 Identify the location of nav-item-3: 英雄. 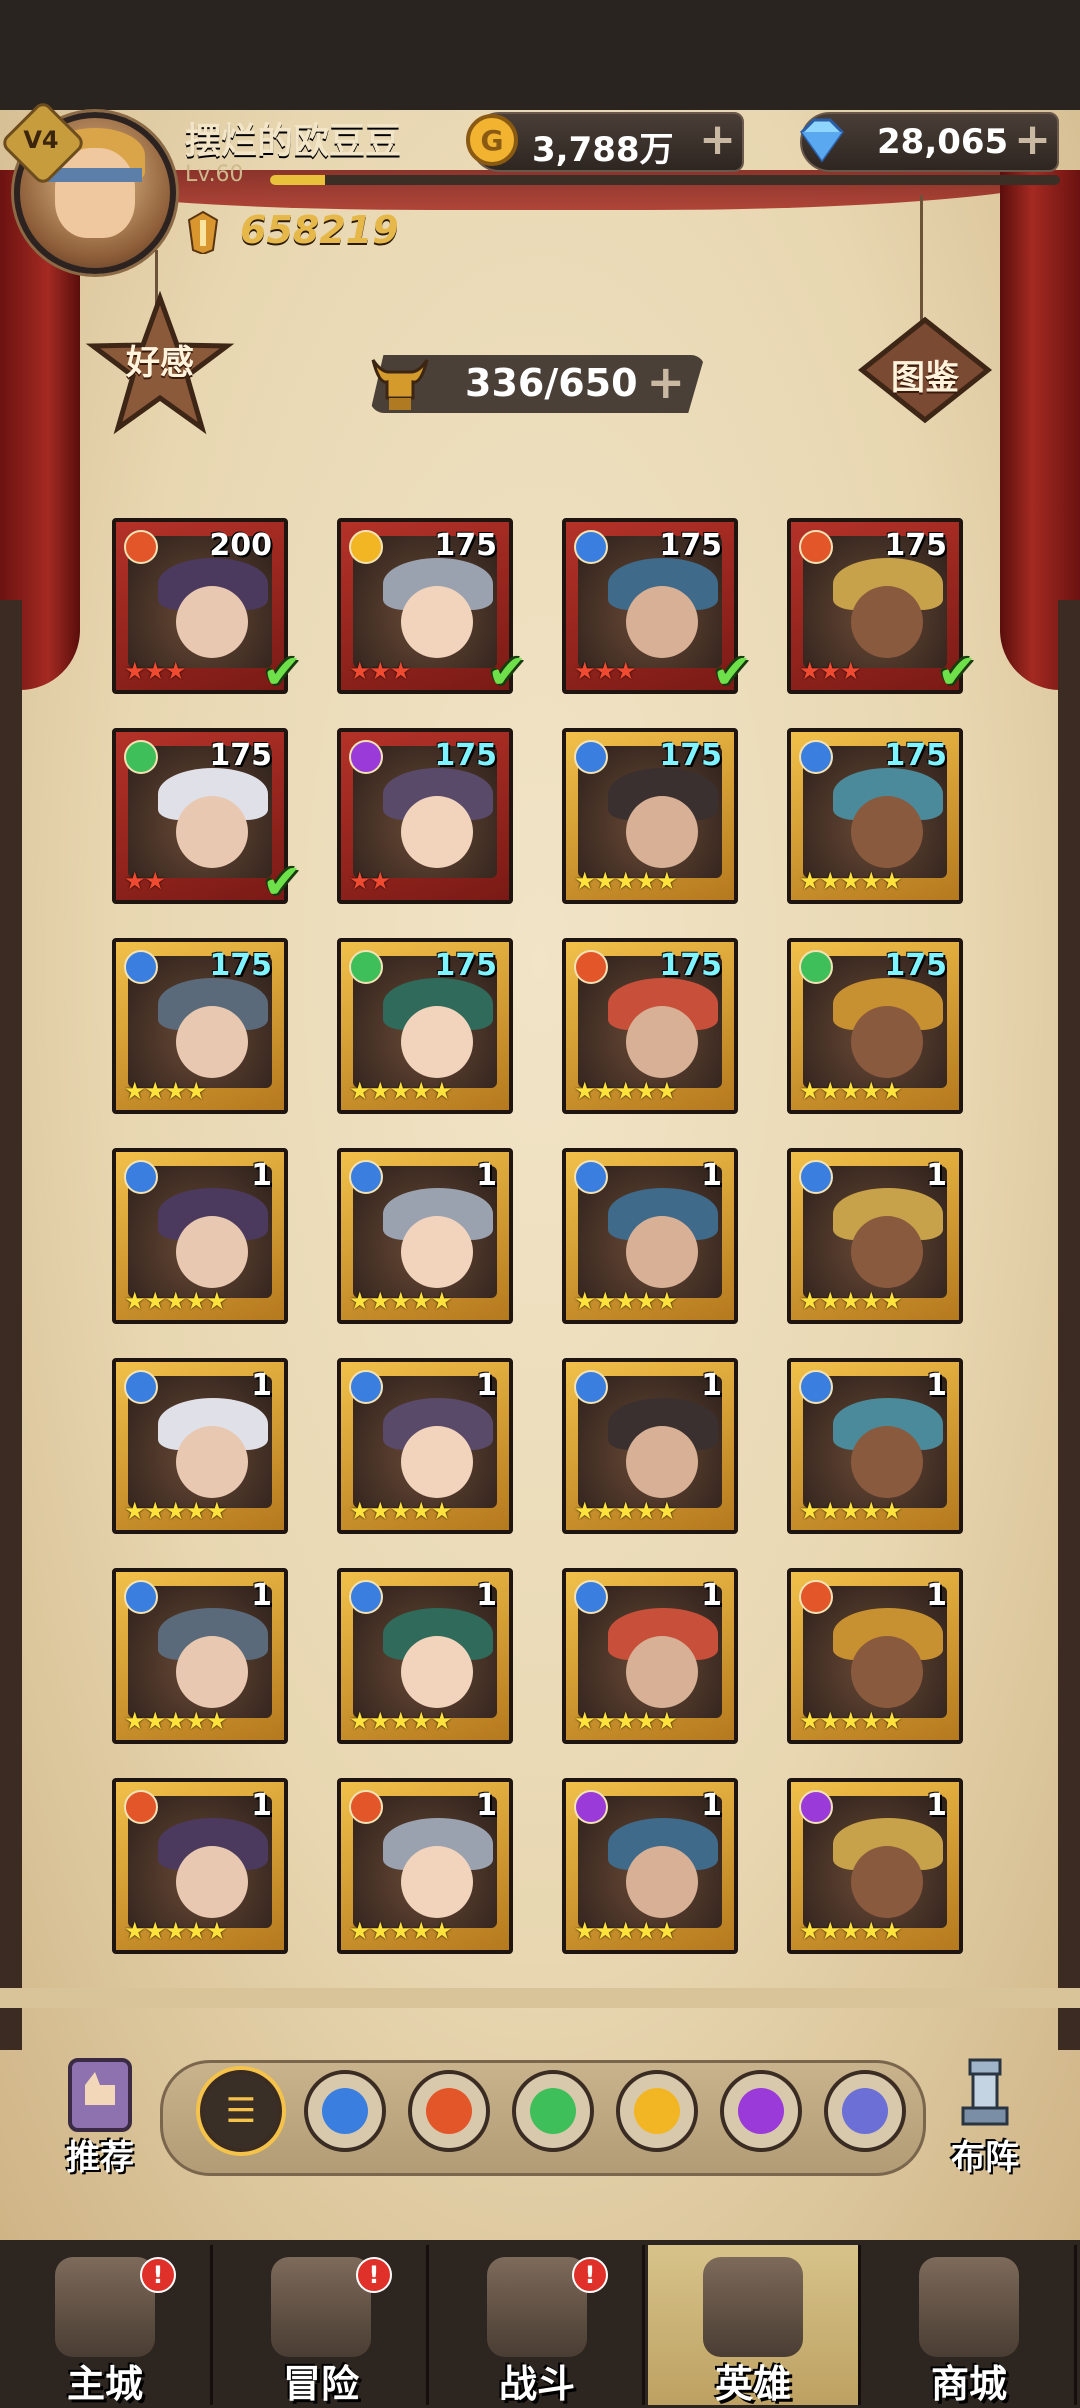
(754, 2325).